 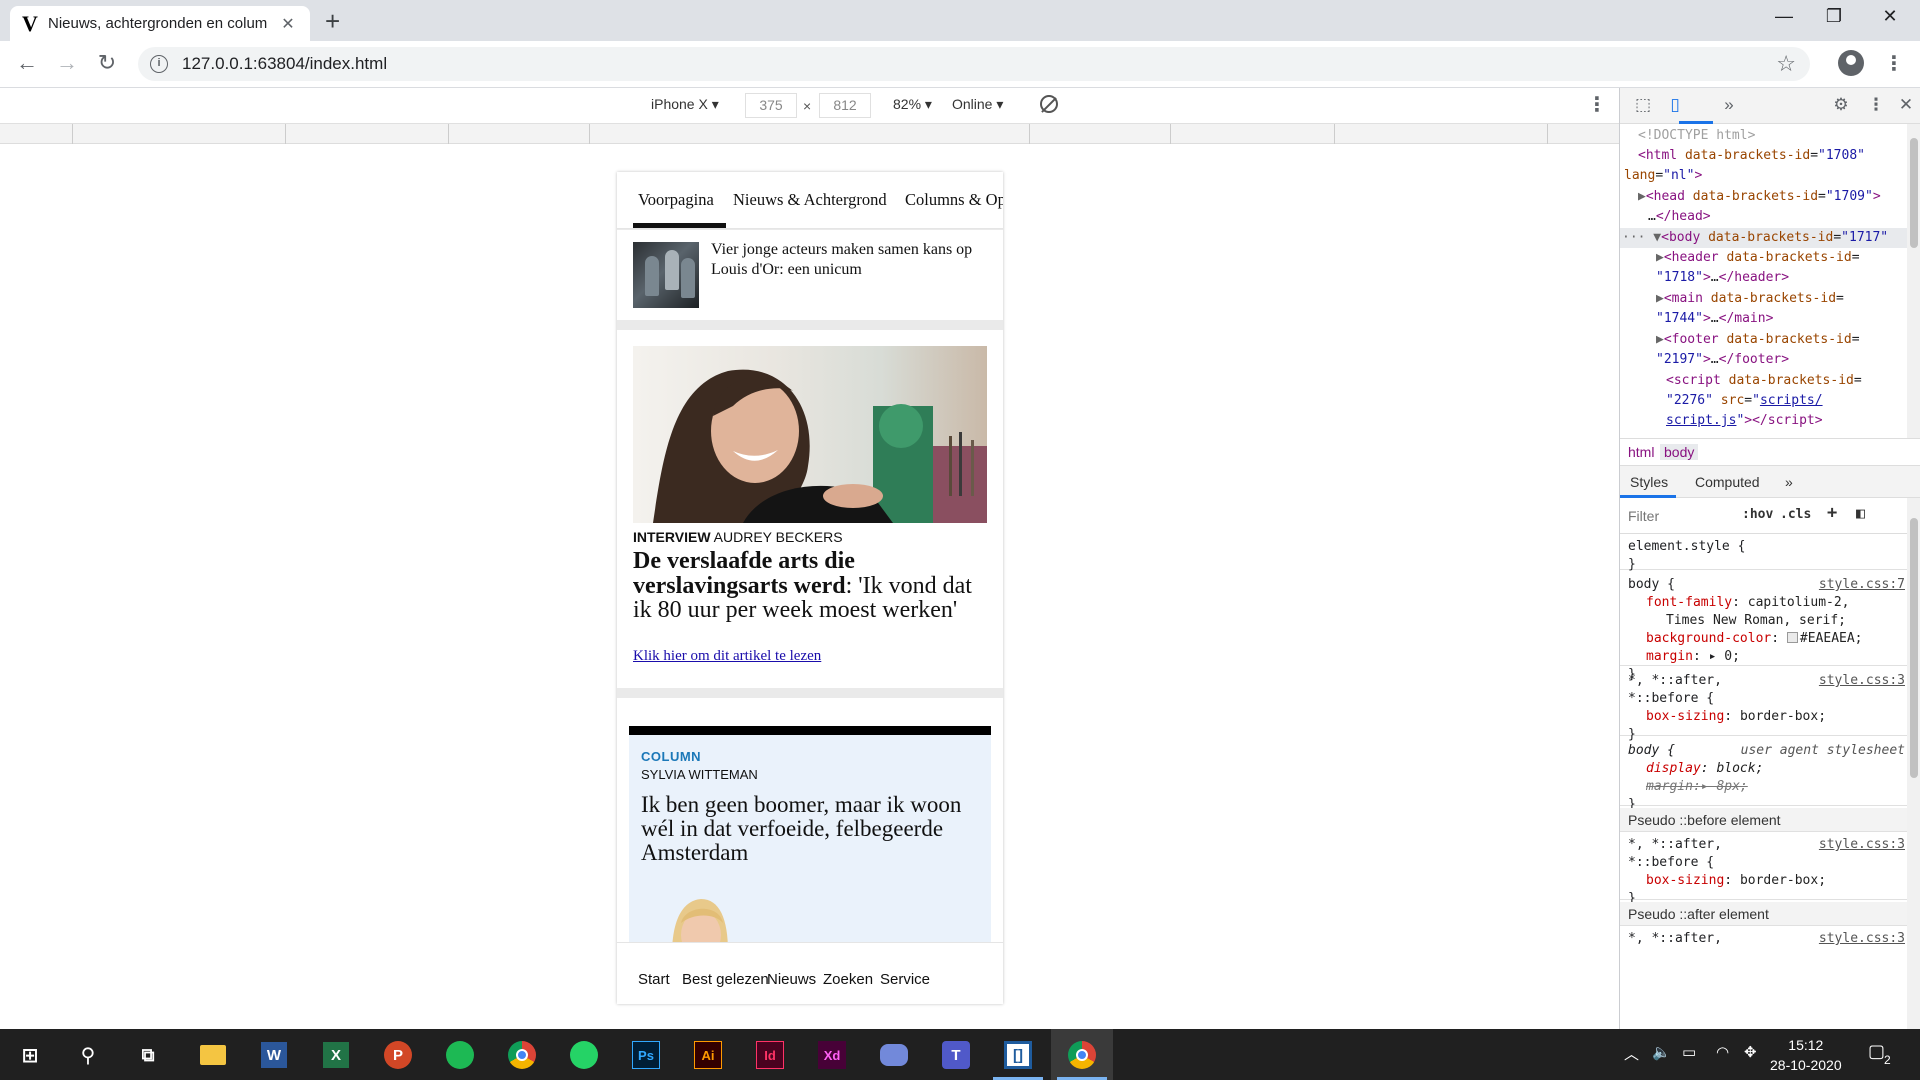 I want to click on html-node: <html data-brackets-id="1708", so click(x=1751, y=156).